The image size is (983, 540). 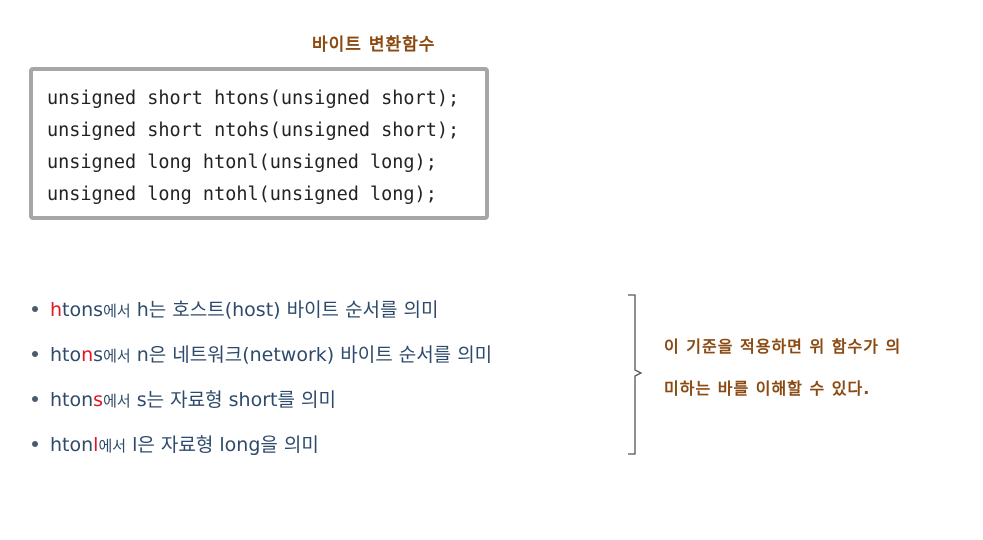 I want to click on bullet-item-l: htonl에서 l은 자료형 long을 의미, so click(x=322, y=447).